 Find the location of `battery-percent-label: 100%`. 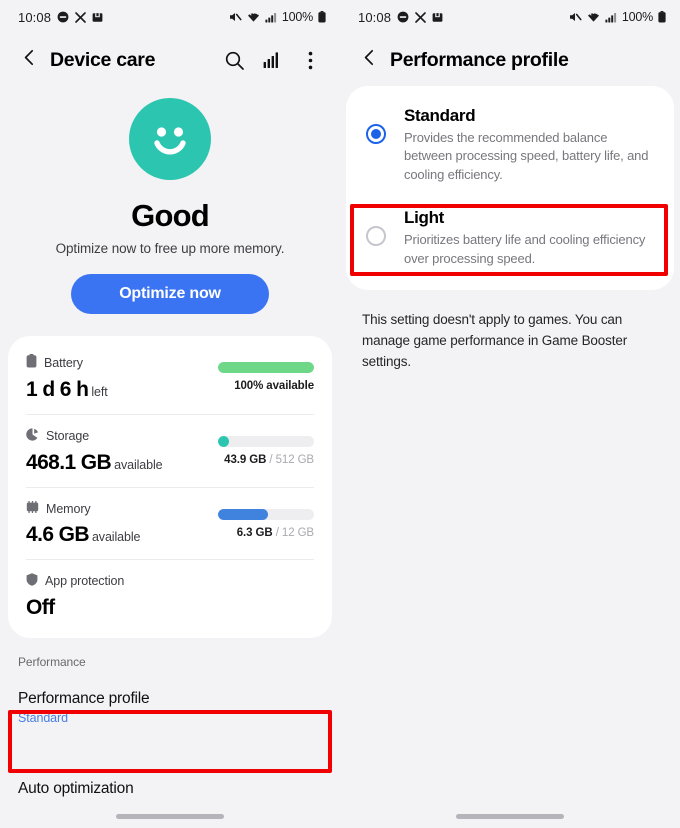

battery-percent-label: 100% is located at coordinates (637, 17).